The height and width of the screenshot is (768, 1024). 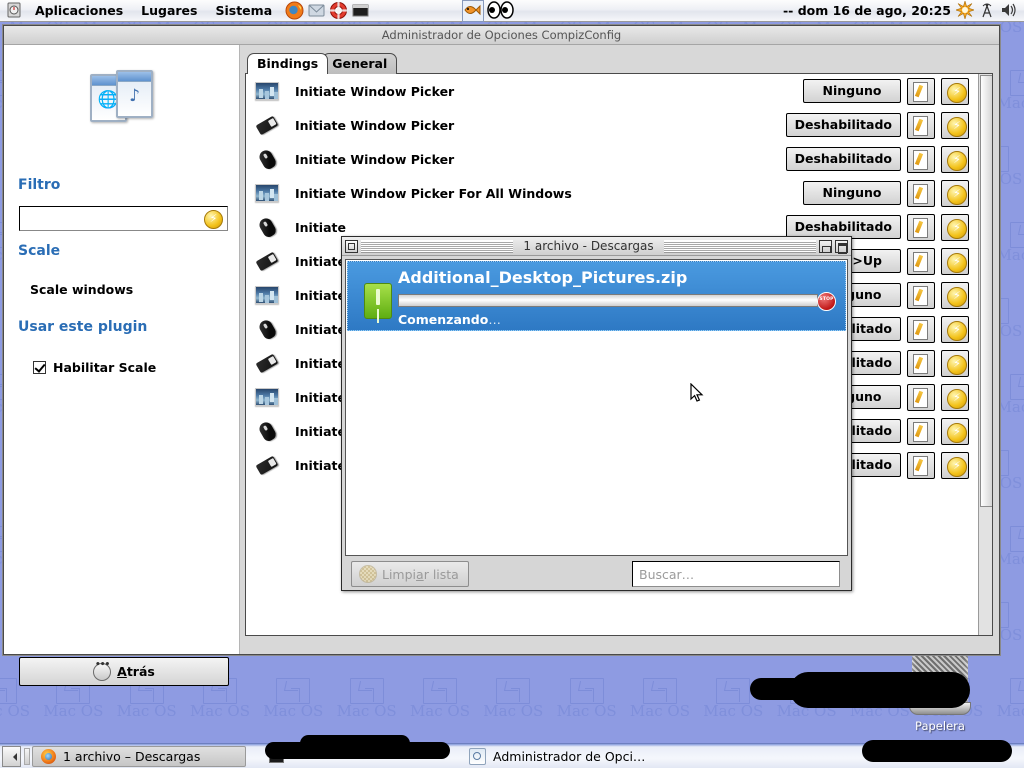 I want to click on sun-icon, so click(x=965, y=10).